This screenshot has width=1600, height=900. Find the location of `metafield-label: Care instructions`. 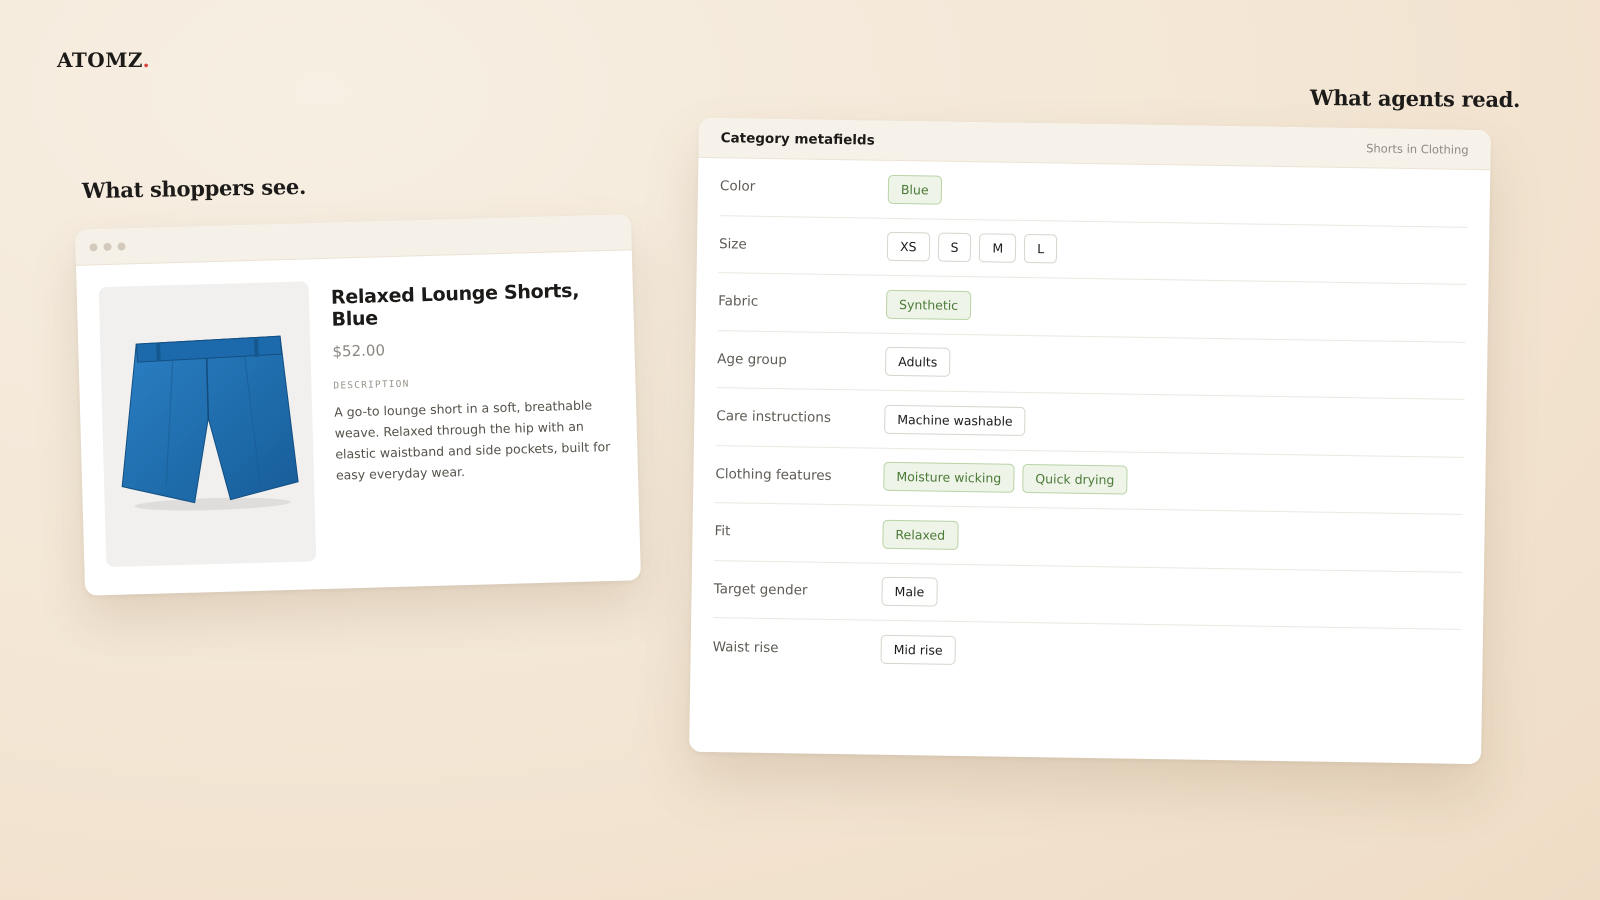

metafield-label: Care instructions is located at coordinates (774, 417).